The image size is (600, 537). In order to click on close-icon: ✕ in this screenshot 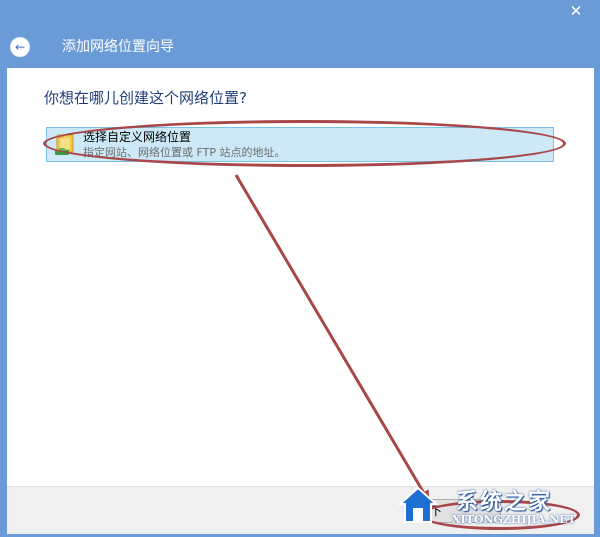, I will do `click(576, 11)`.